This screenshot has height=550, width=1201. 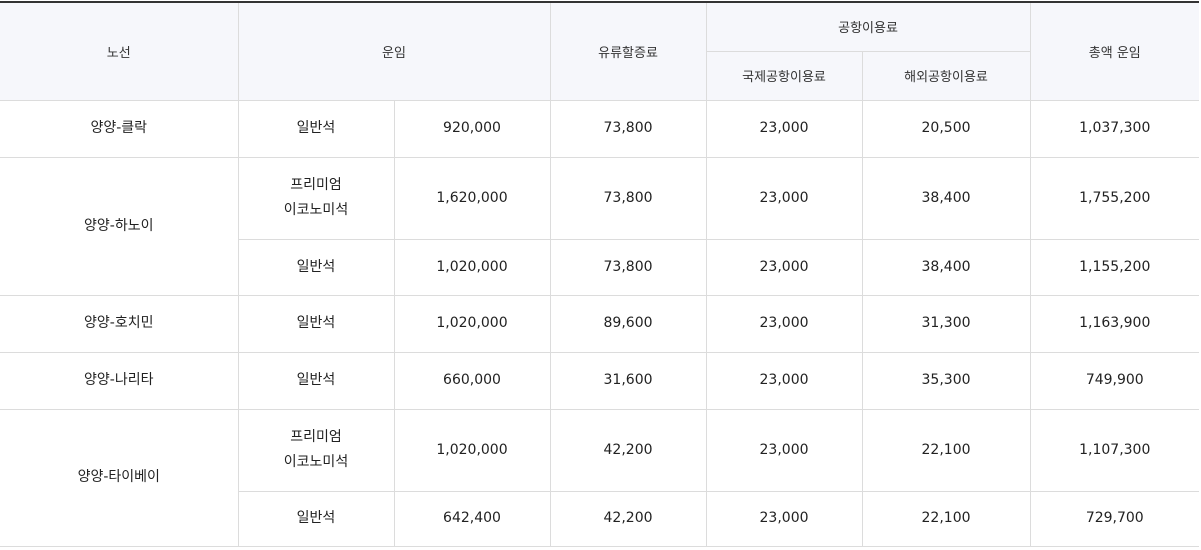 What do you see at coordinates (1114, 51) in the screenshot?
I see `header-total-fare: 총액 운임` at bounding box center [1114, 51].